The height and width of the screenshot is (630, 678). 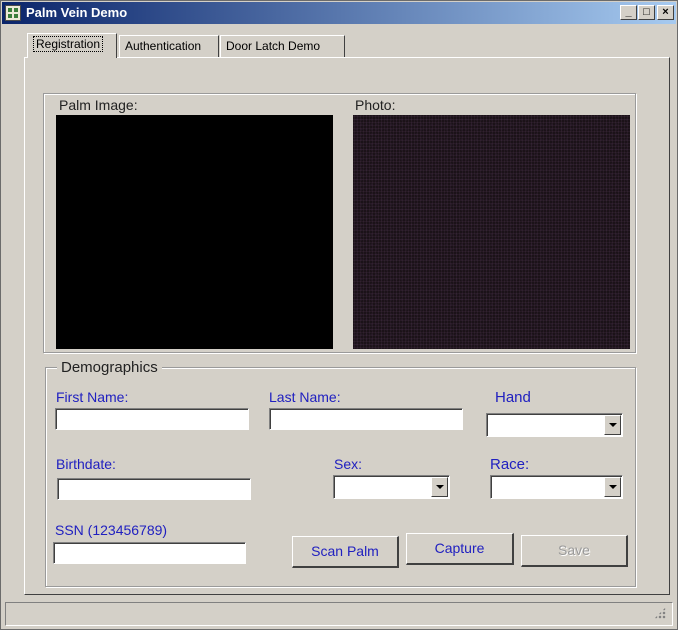 What do you see at coordinates (86, 464) in the screenshot?
I see `birthdate-label: Birthdate:` at bounding box center [86, 464].